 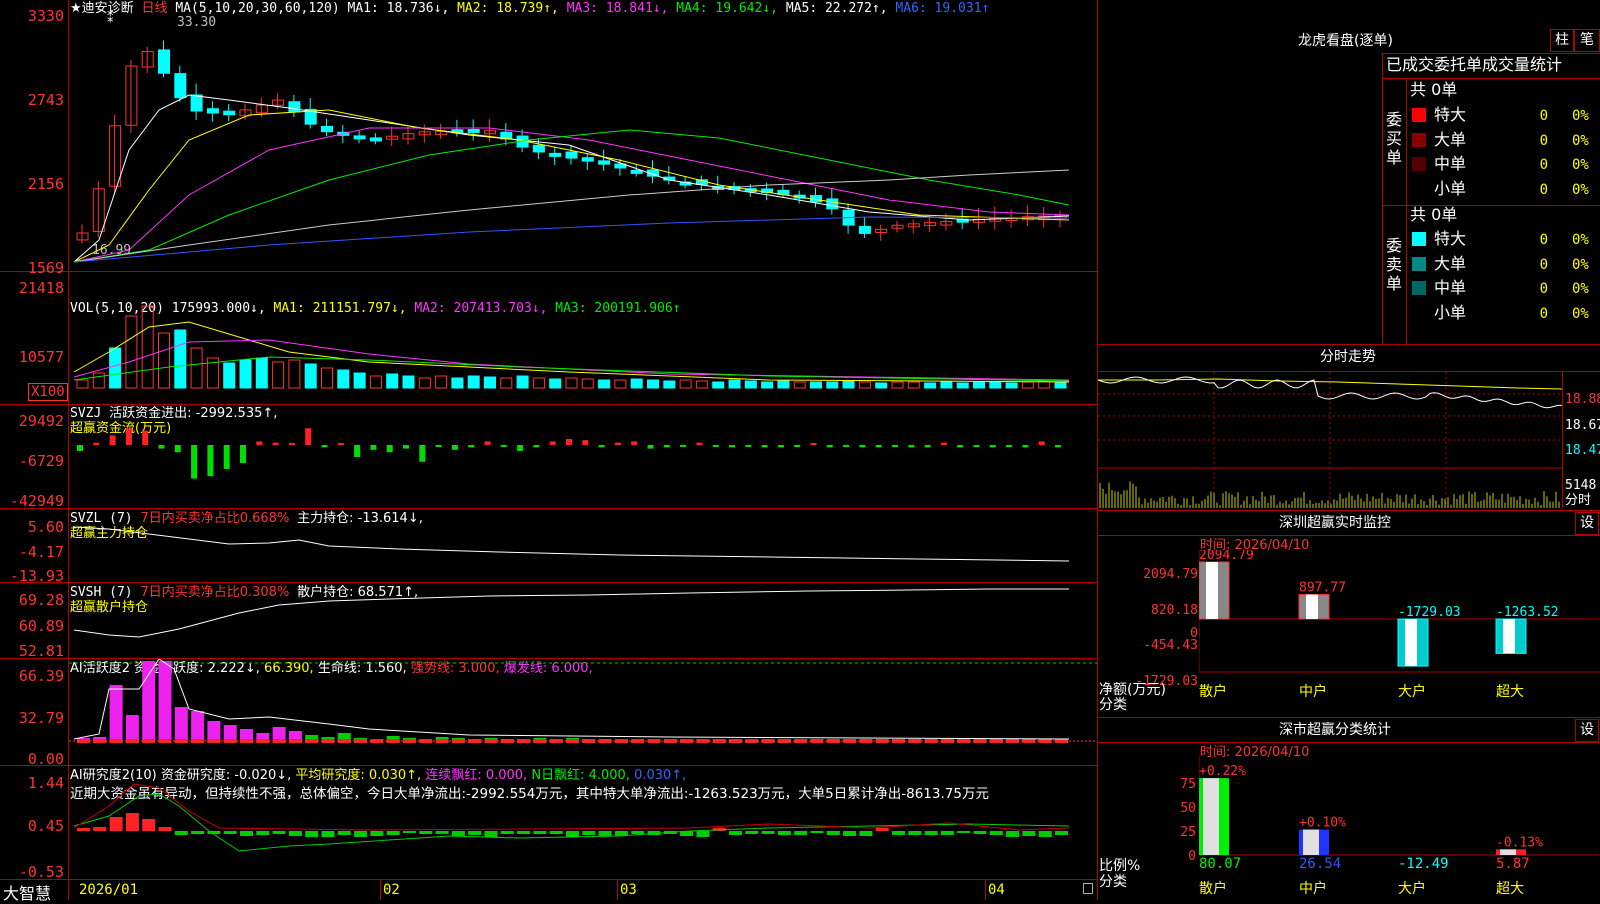 What do you see at coordinates (1313, 691) in the screenshot?
I see `category-label: 中户` at bounding box center [1313, 691].